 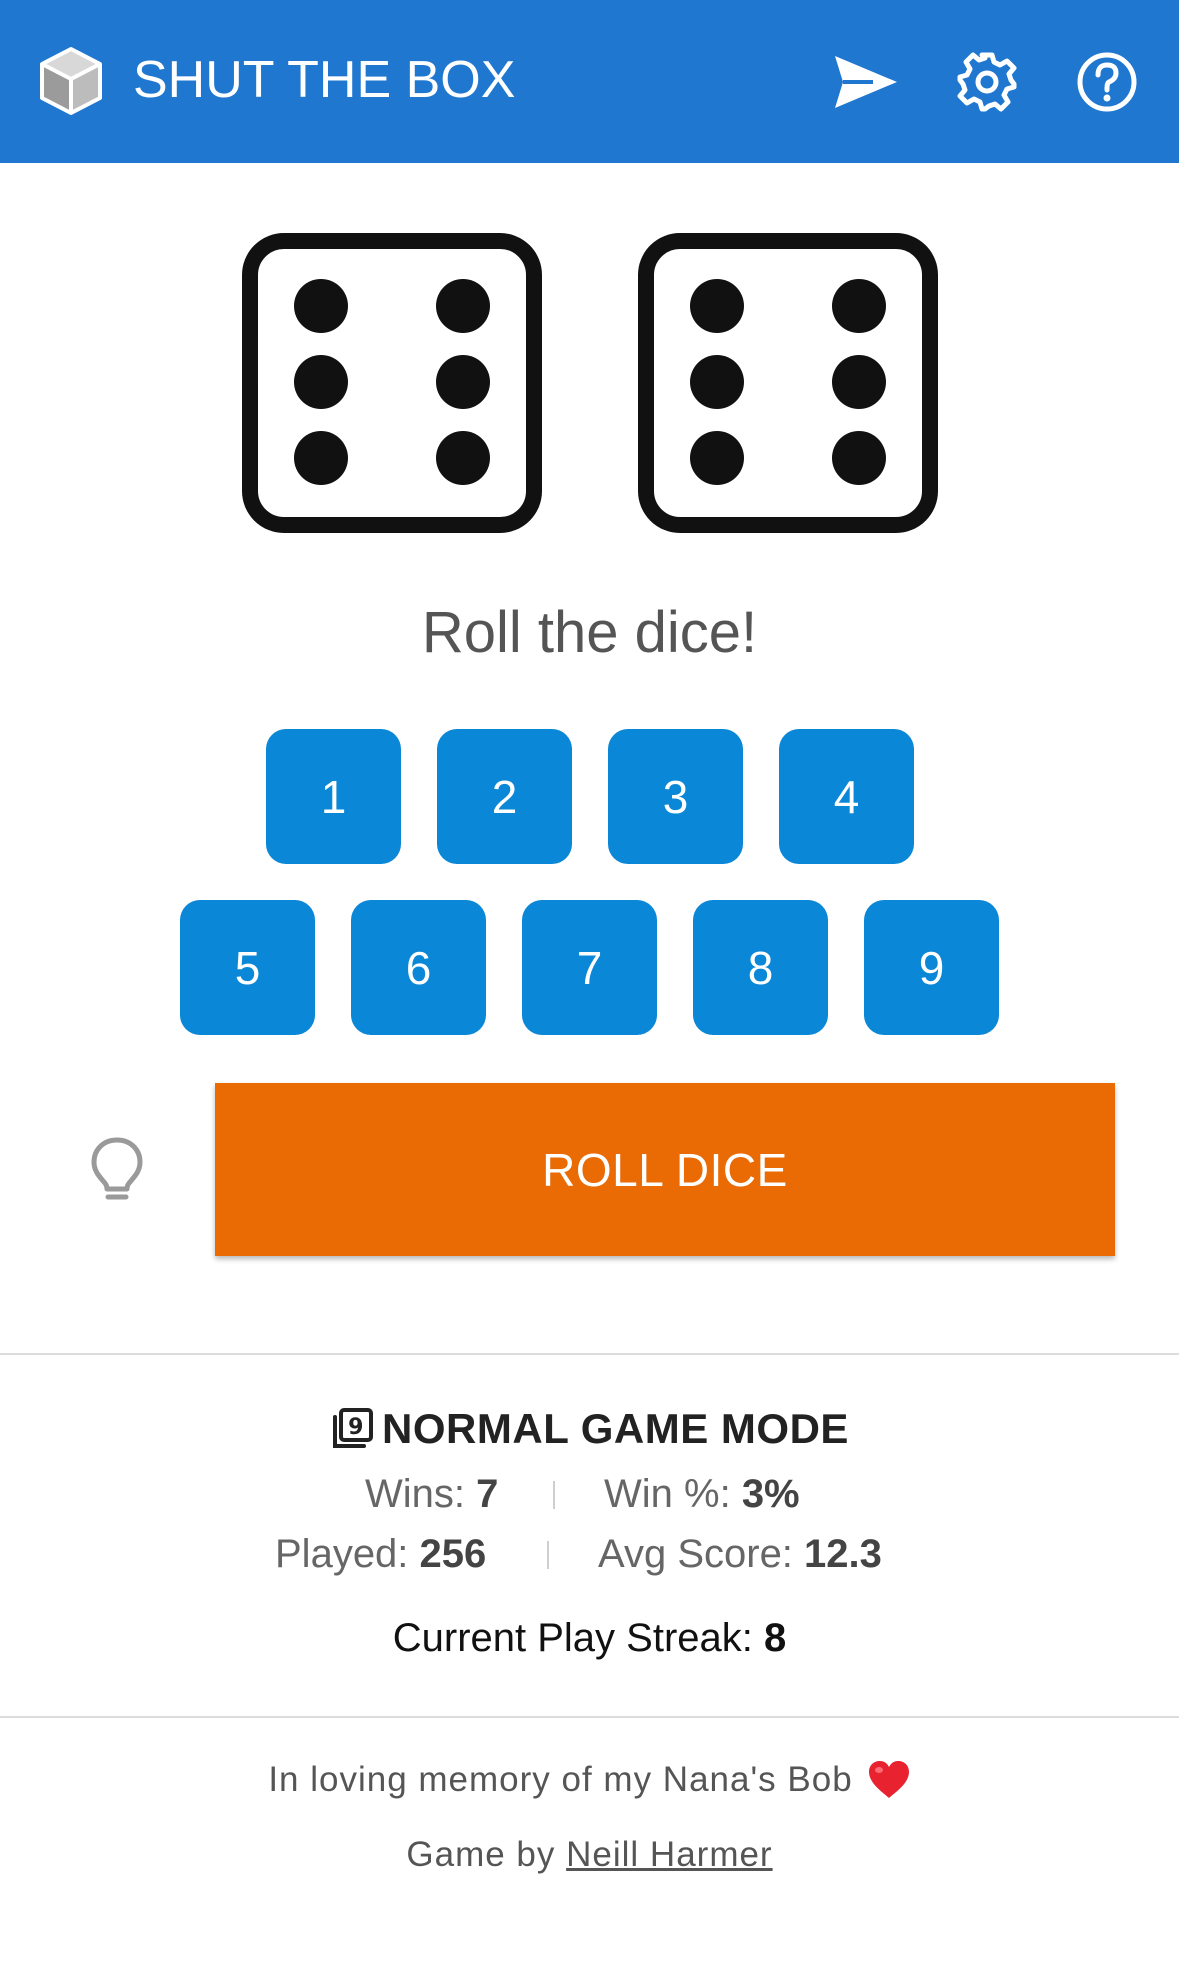 I want to click on streak-label: Current Play Streak:, so click(x=572, y=1638).